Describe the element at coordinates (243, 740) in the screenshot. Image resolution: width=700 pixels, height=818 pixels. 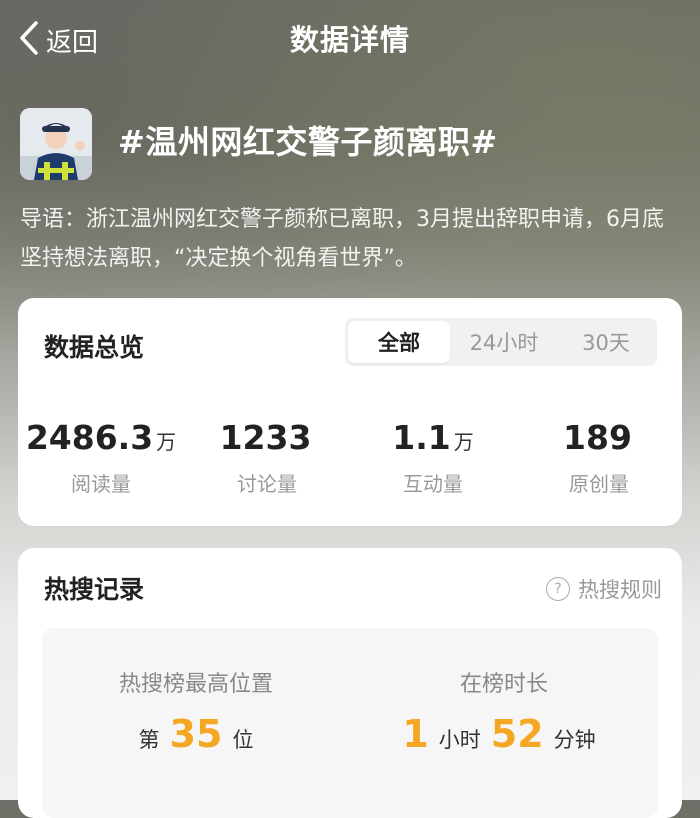
I see `peak-suffix: 位` at that location.